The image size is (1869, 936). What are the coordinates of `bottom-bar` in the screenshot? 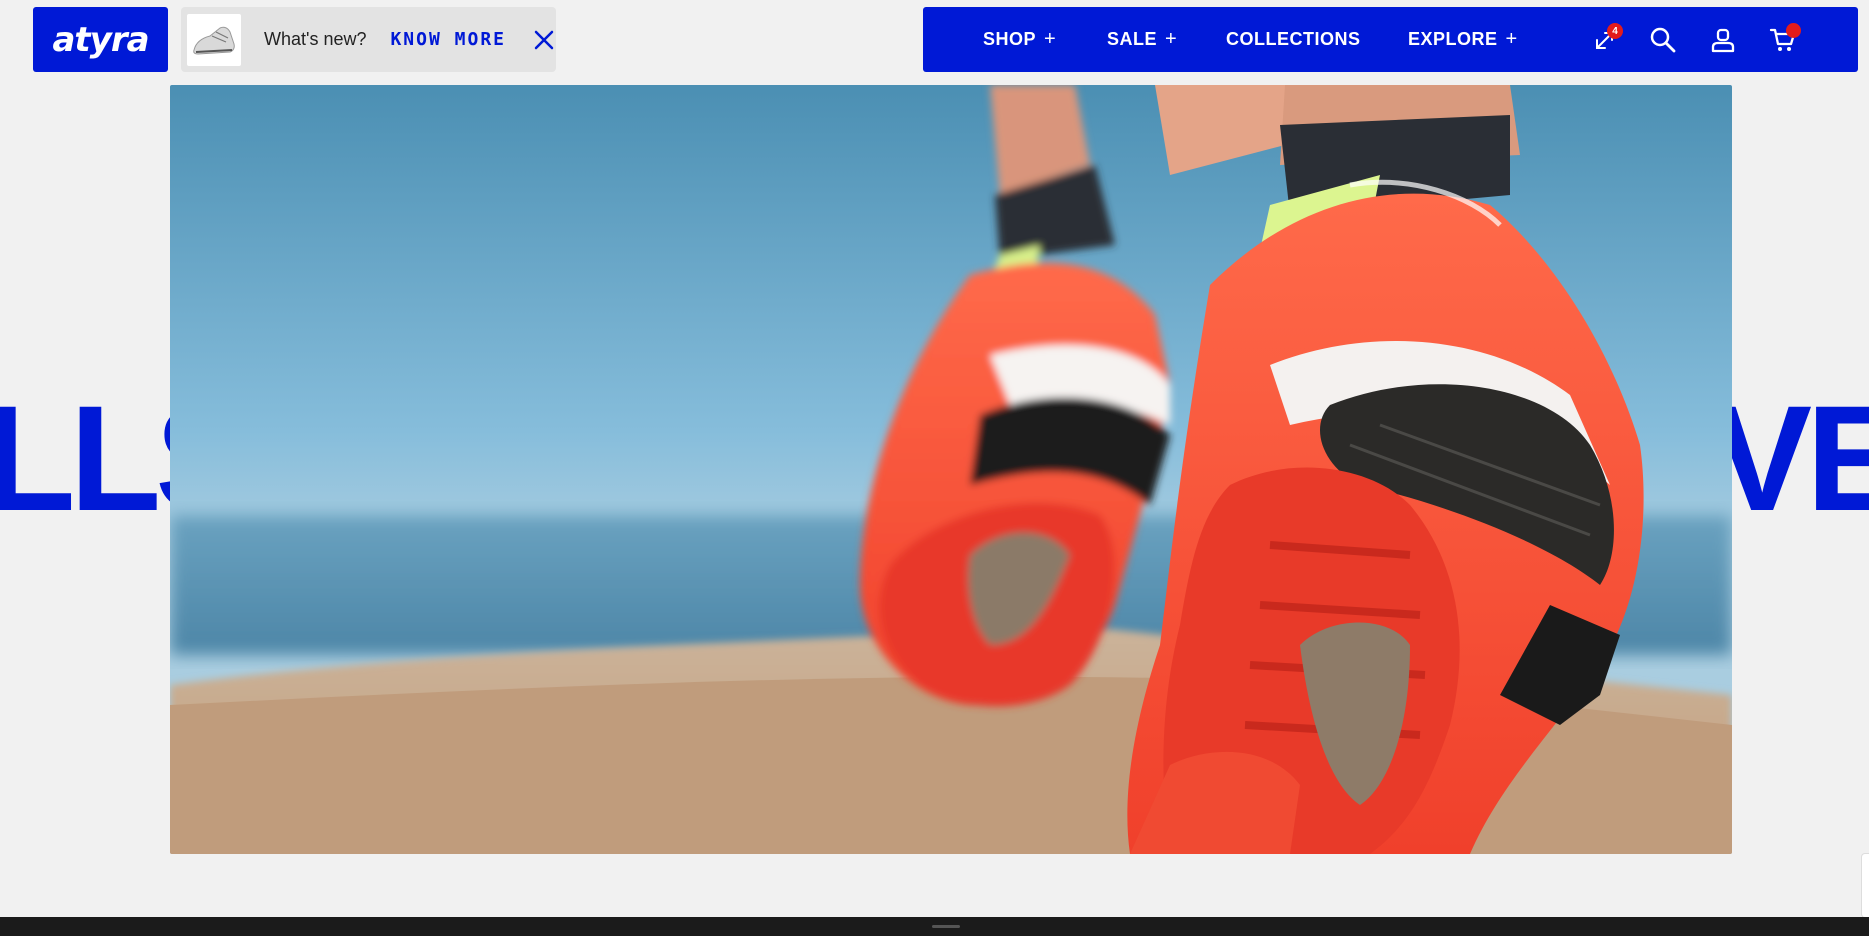 It's located at (934, 926).